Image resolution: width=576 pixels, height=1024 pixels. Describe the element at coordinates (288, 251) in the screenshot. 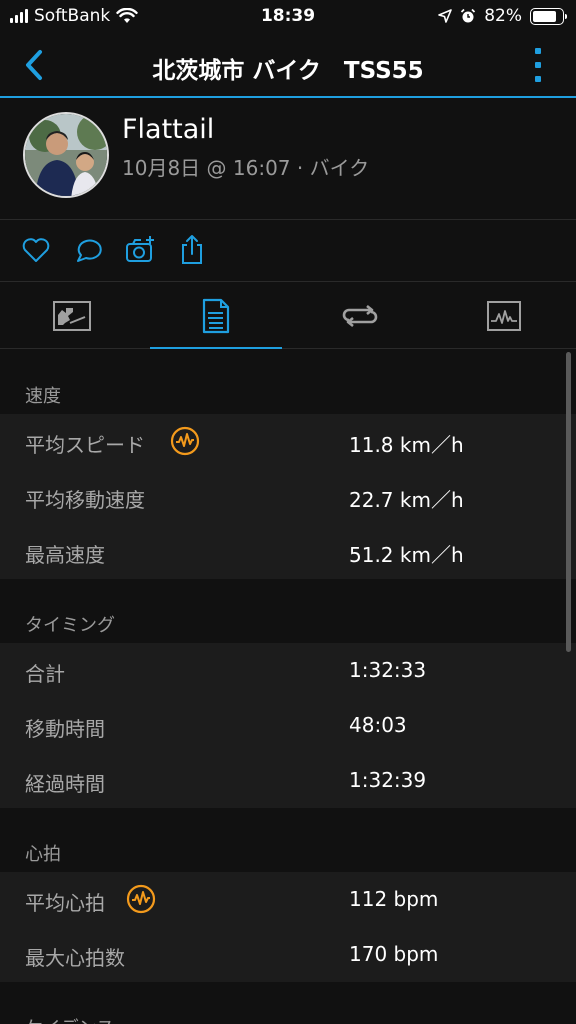

I see `social-actions` at that location.